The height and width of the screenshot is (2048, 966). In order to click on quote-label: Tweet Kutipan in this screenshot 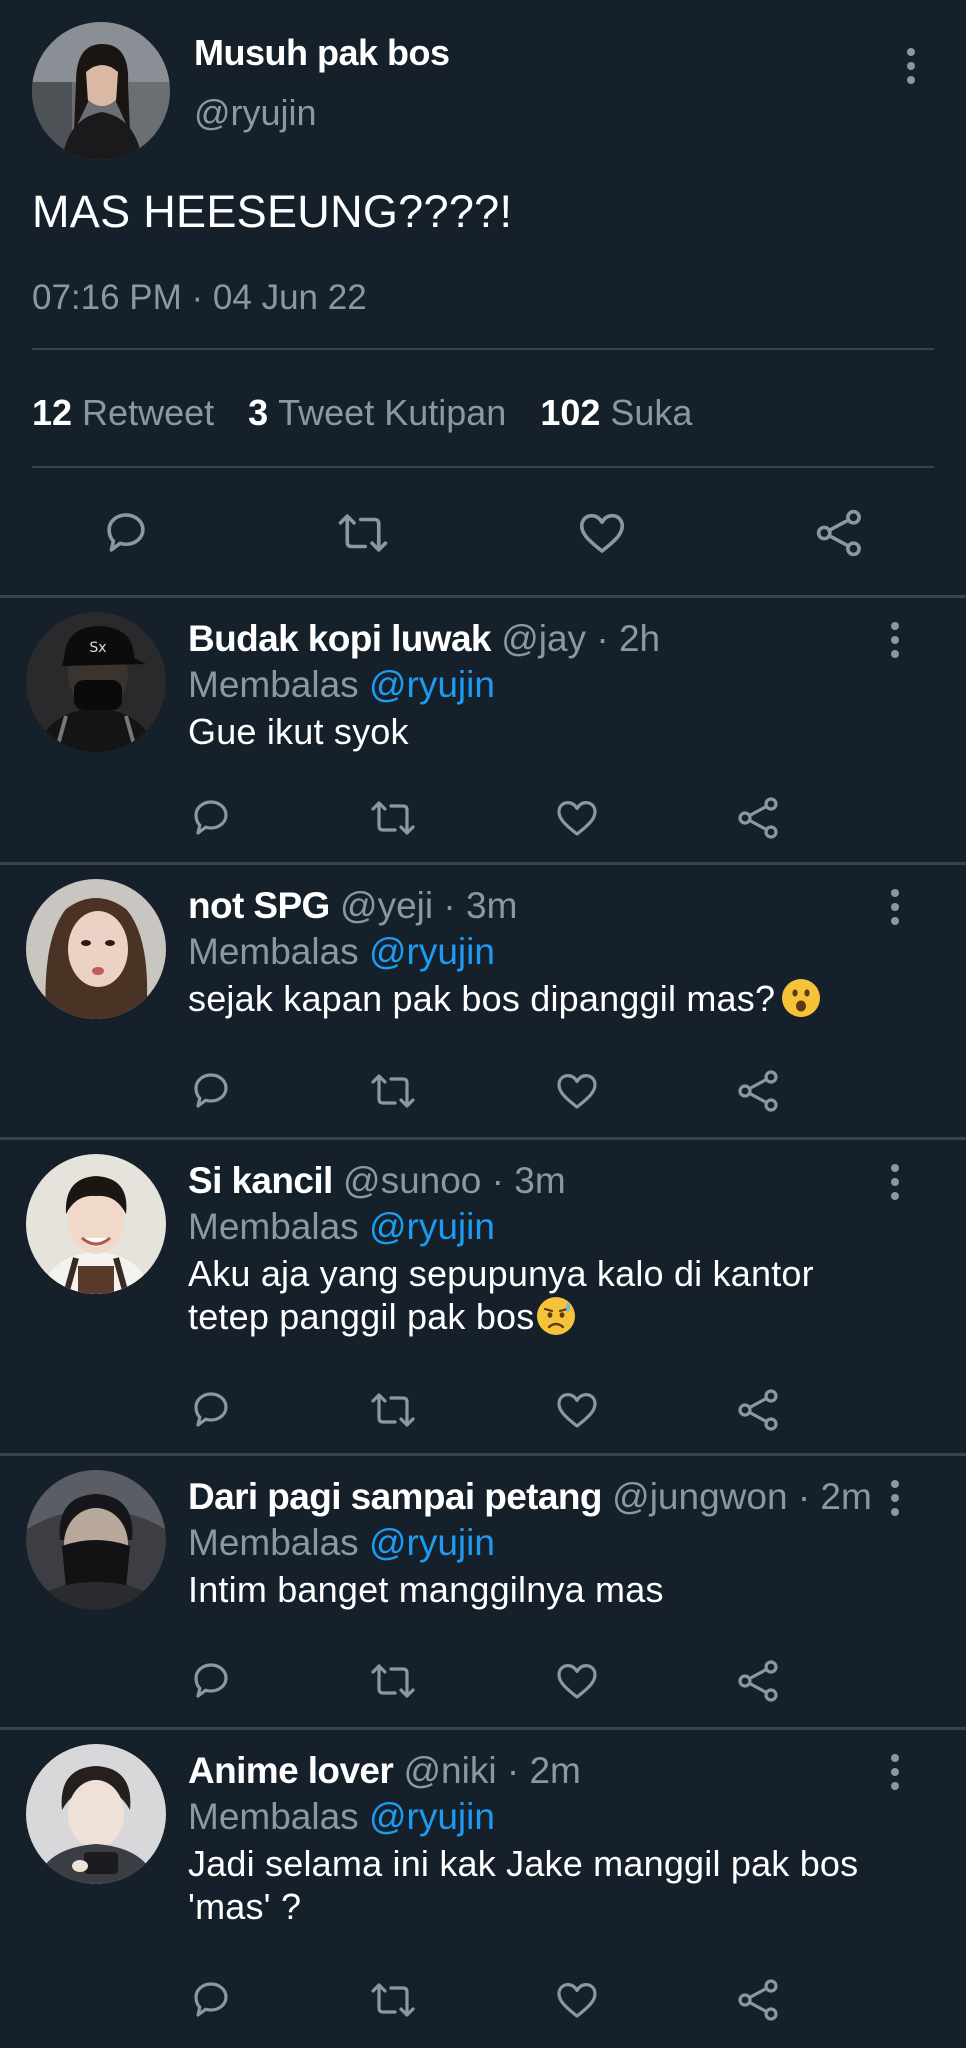, I will do `click(392, 412)`.